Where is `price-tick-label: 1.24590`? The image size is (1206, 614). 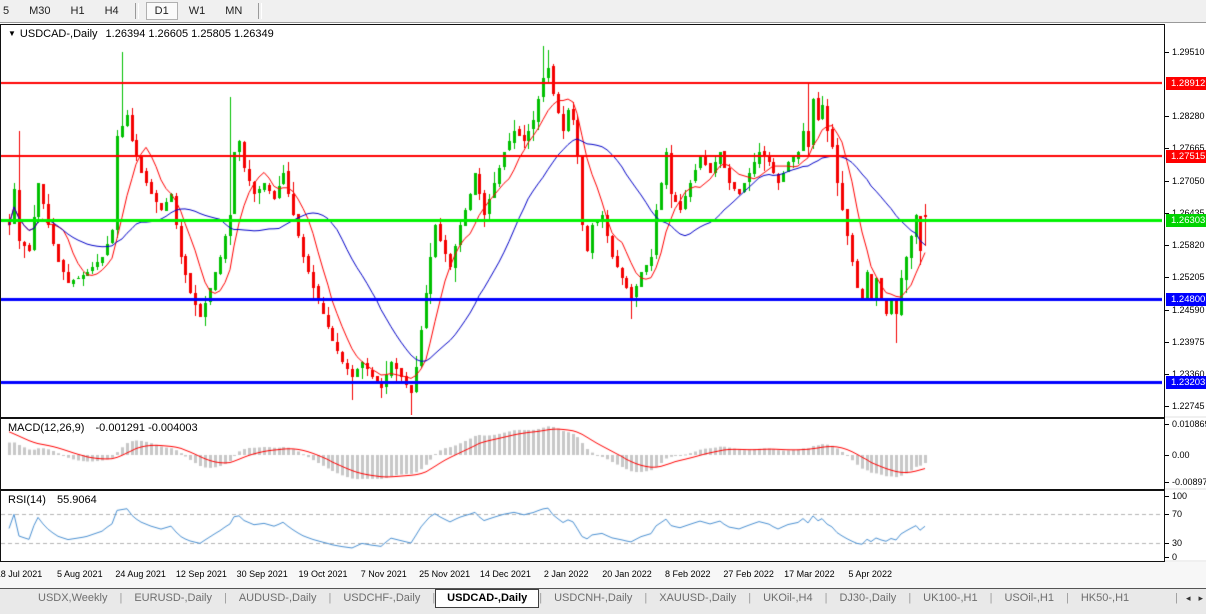
price-tick-label: 1.24590 is located at coordinates (1188, 310).